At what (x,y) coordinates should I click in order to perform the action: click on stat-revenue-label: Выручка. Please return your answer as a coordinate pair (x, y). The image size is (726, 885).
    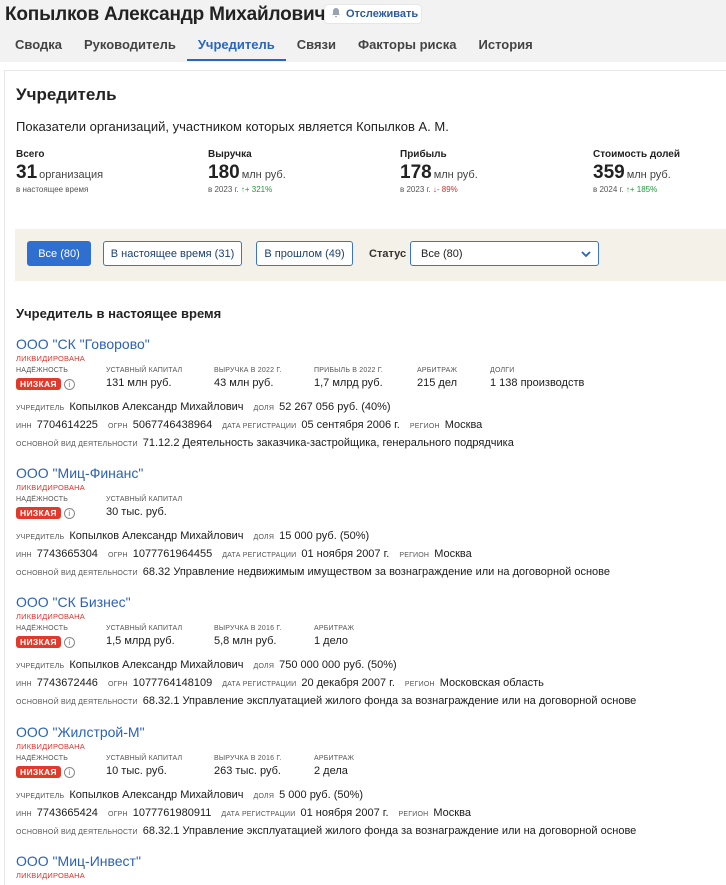
    Looking at the image, I should click on (230, 154).